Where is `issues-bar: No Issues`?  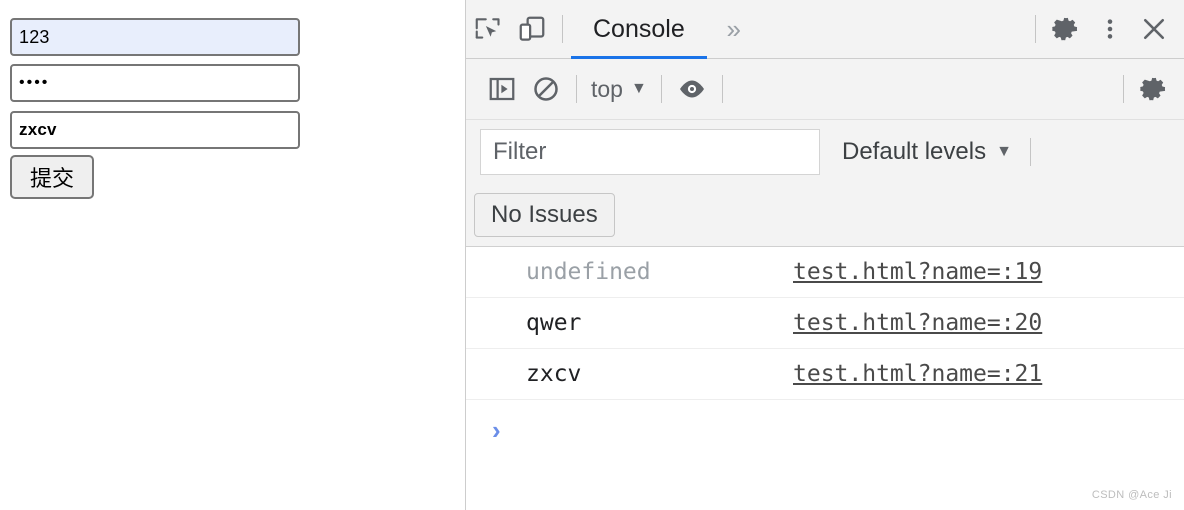
issues-bar: No Issues is located at coordinates (825, 215).